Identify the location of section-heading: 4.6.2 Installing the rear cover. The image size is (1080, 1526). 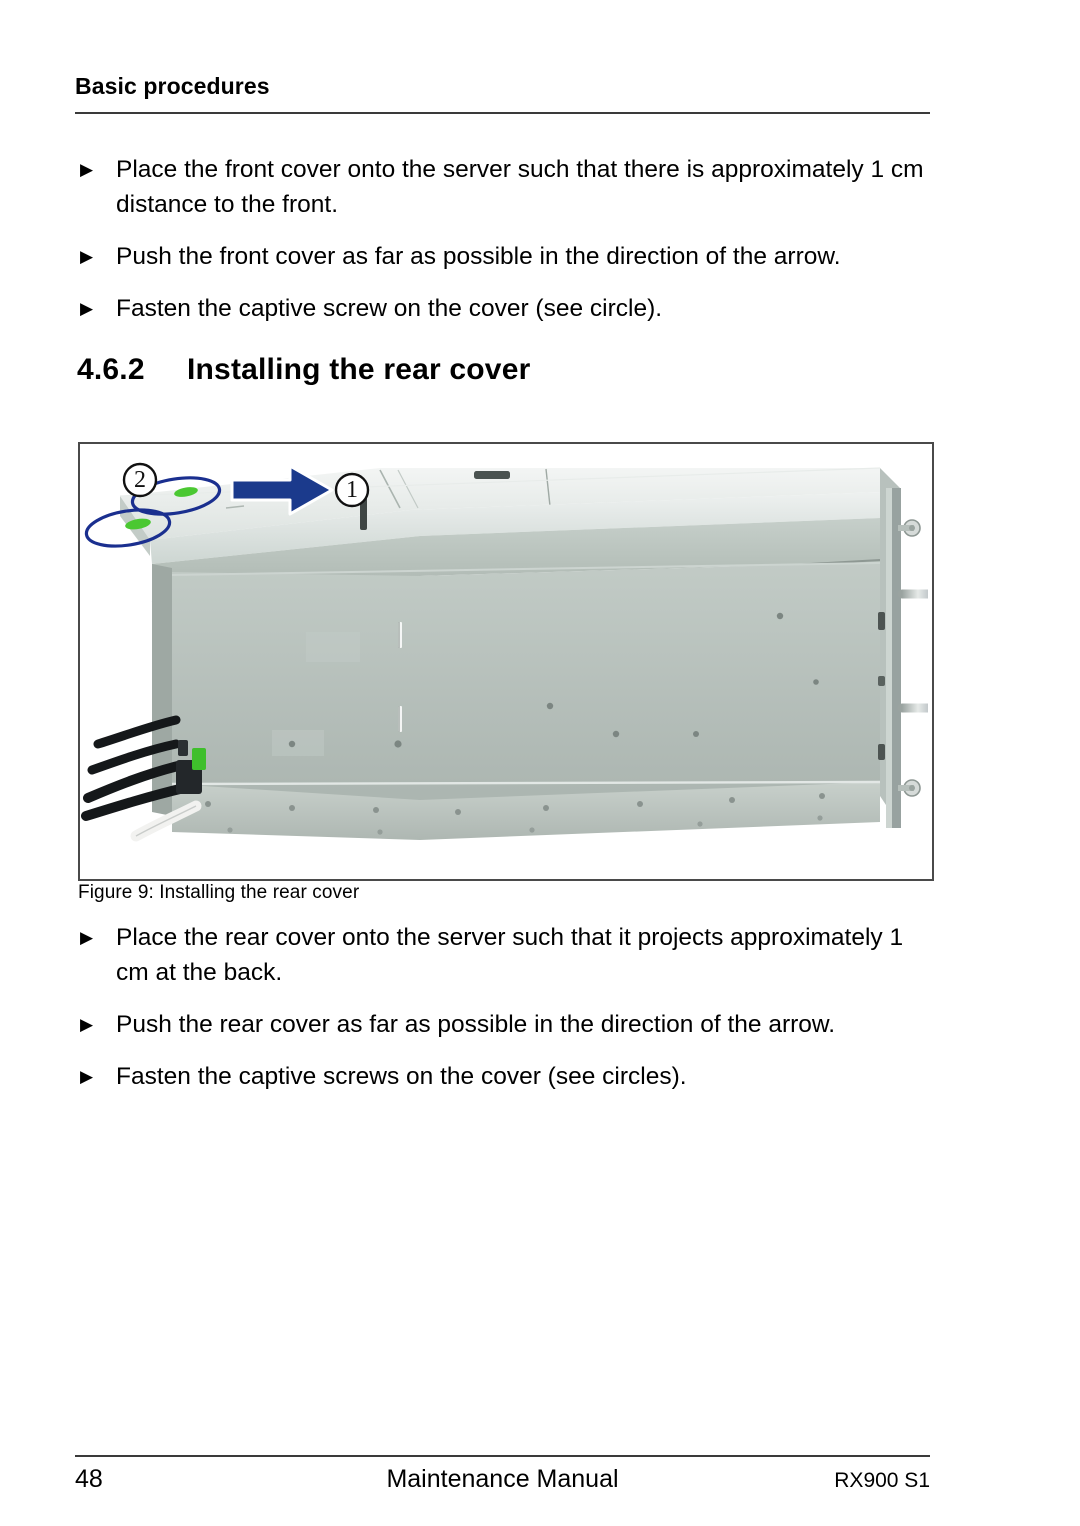
(303, 370).